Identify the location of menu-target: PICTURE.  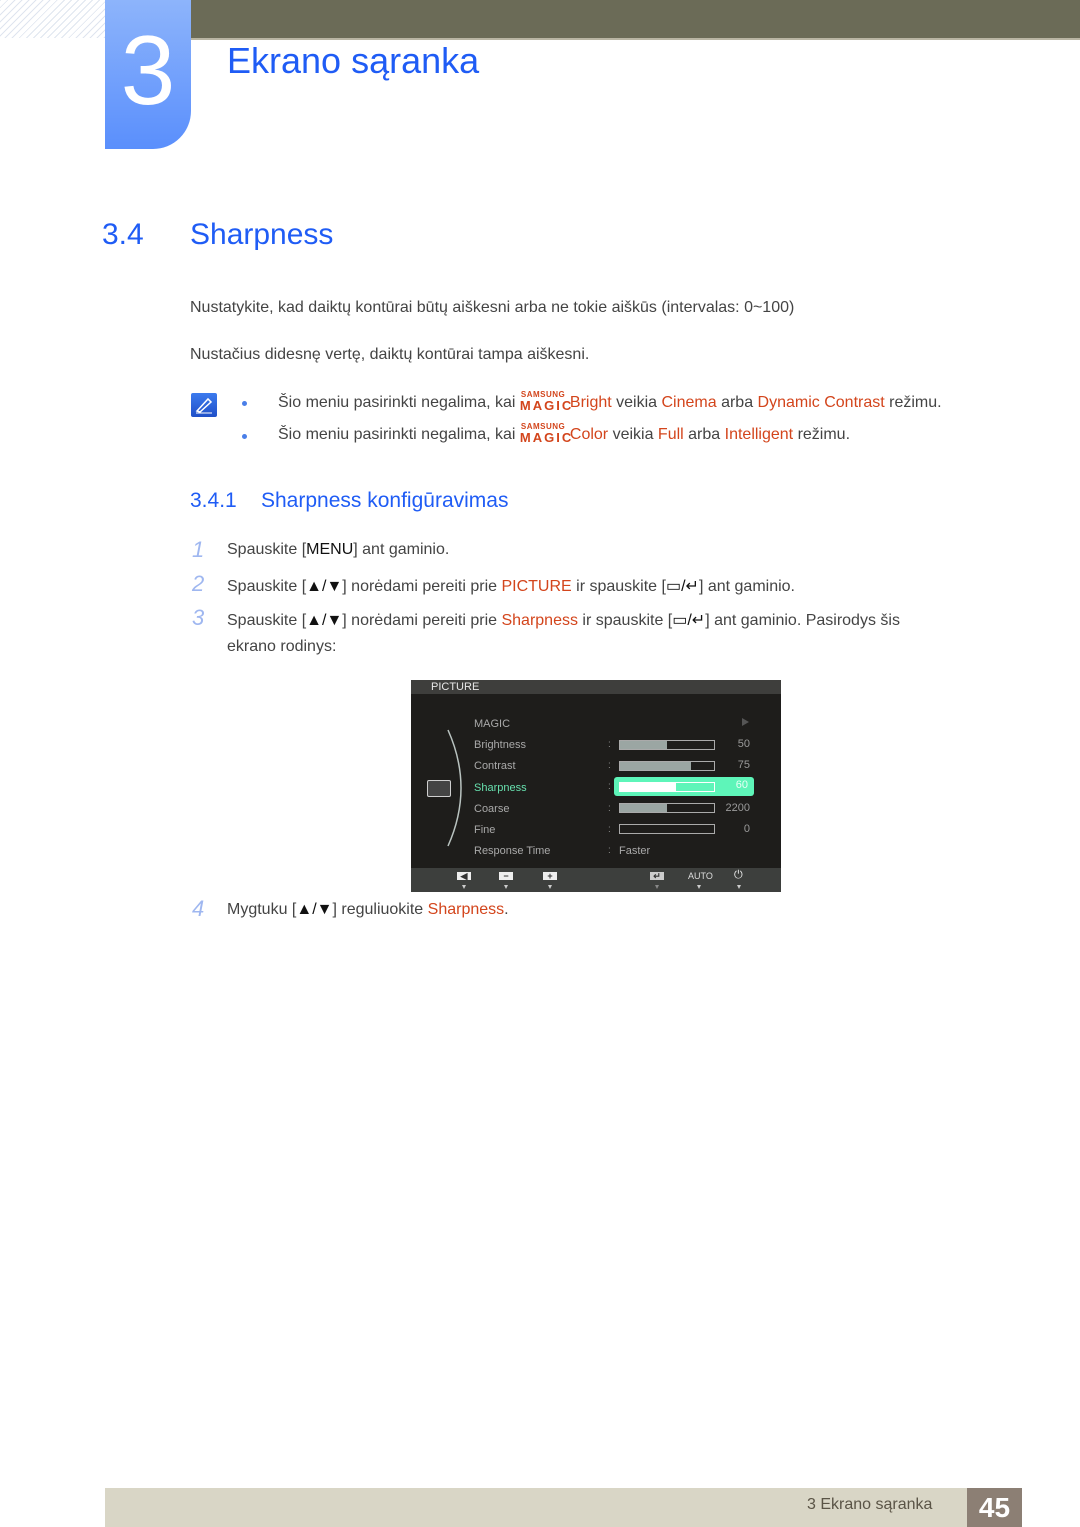
(536, 586).